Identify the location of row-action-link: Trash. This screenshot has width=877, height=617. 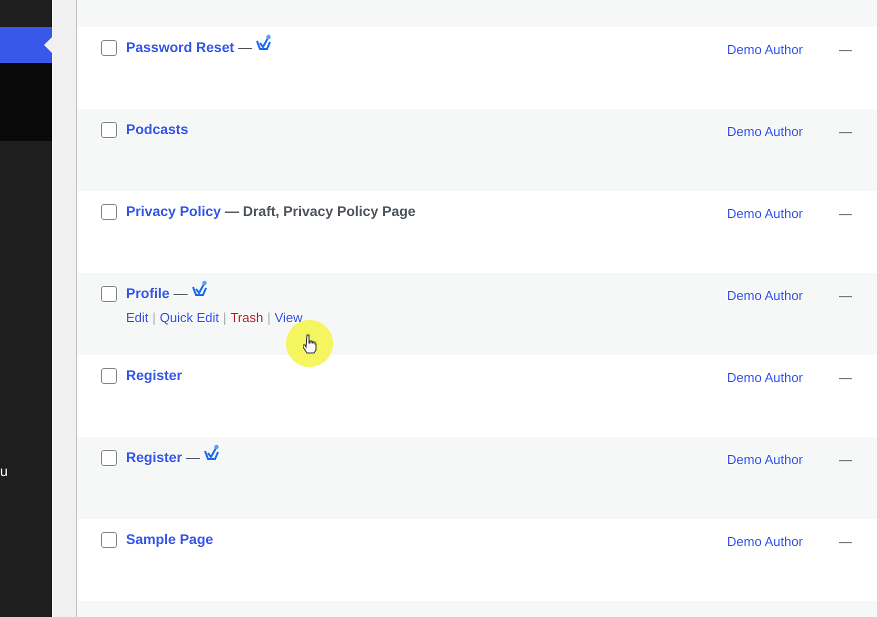
(247, 318).